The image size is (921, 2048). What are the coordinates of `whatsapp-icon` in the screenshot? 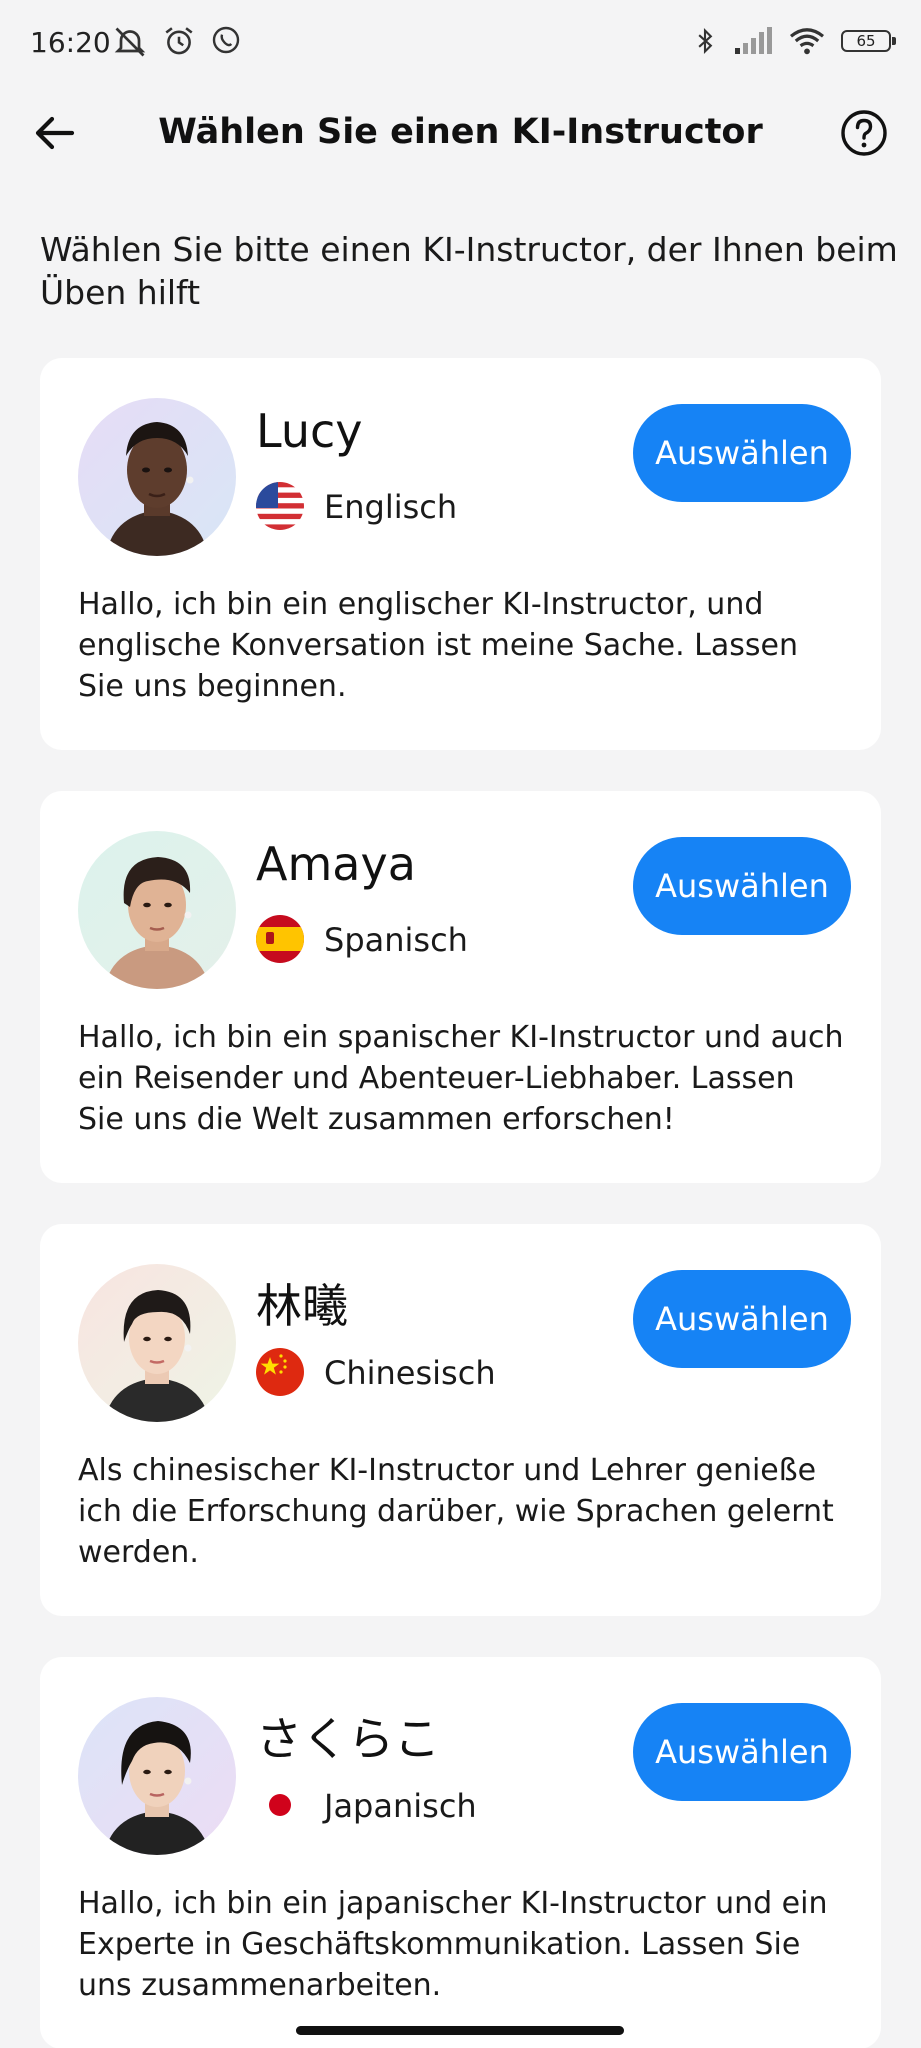 It's located at (226, 40).